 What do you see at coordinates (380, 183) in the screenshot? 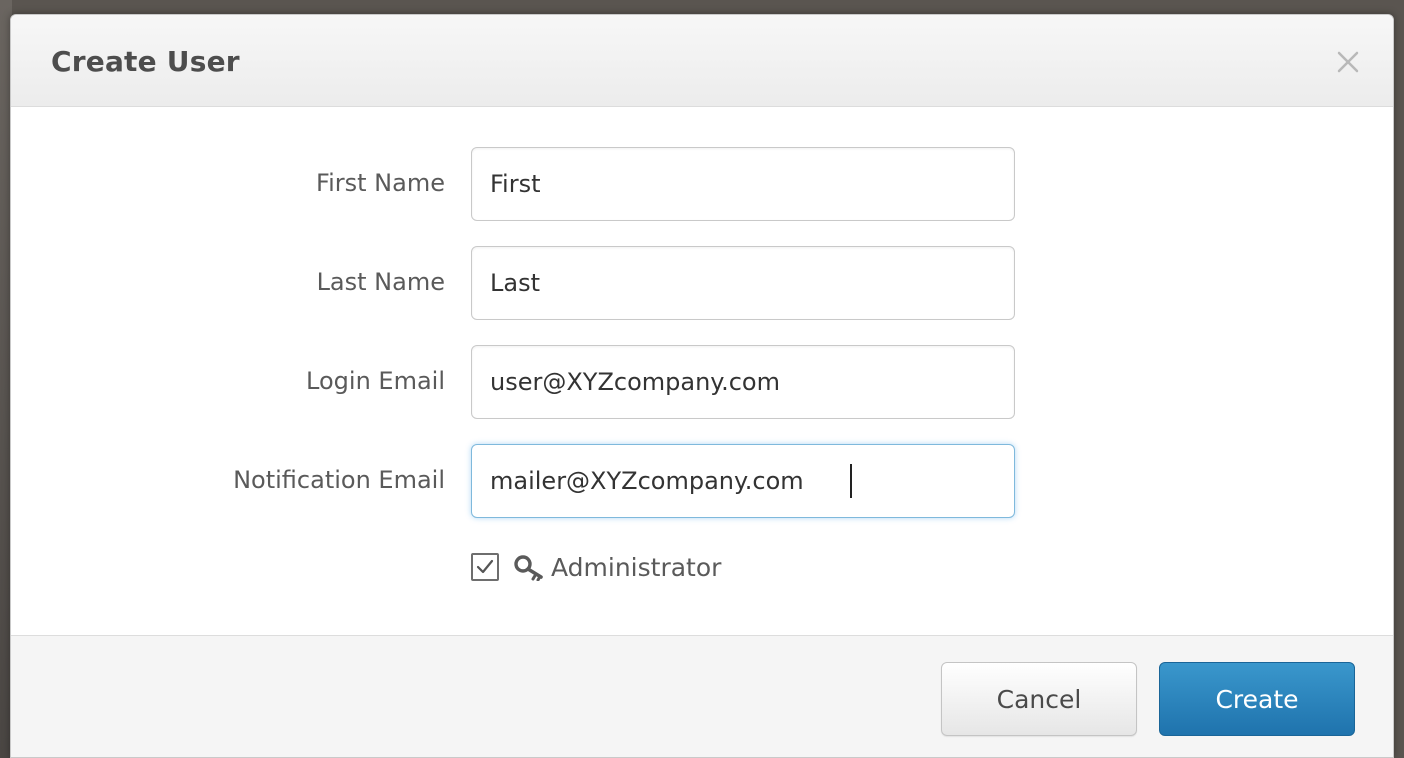
I see `first-name-label: First Name` at bounding box center [380, 183].